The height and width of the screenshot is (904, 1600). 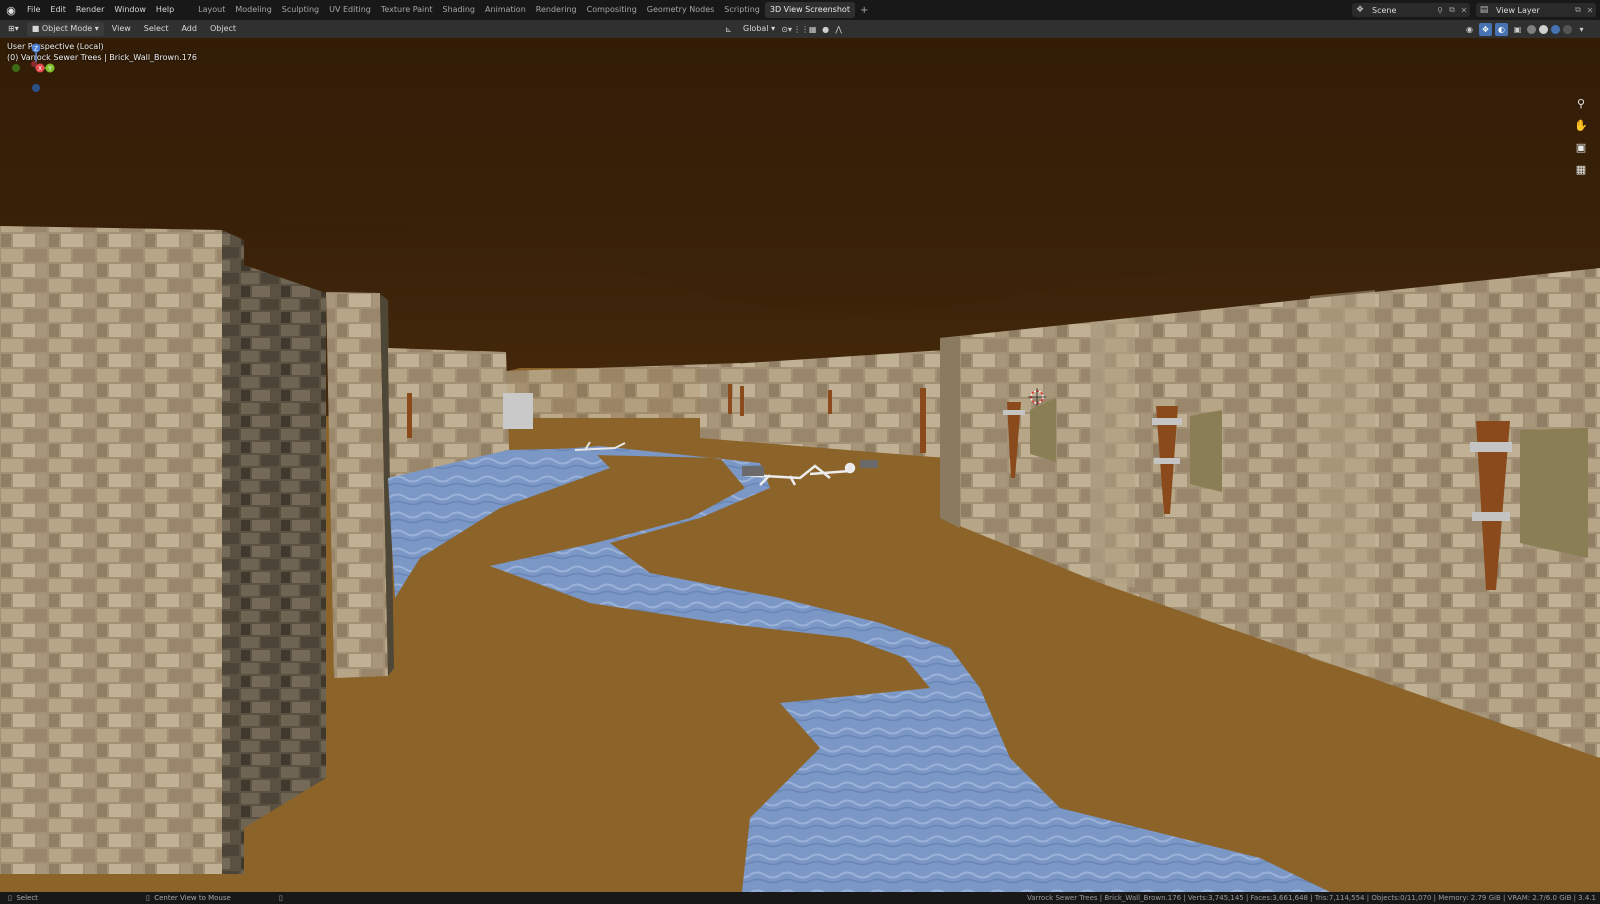 What do you see at coordinates (1567, 29) in the screenshot?
I see `rendered-shading-icon` at bounding box center [1567, 29].